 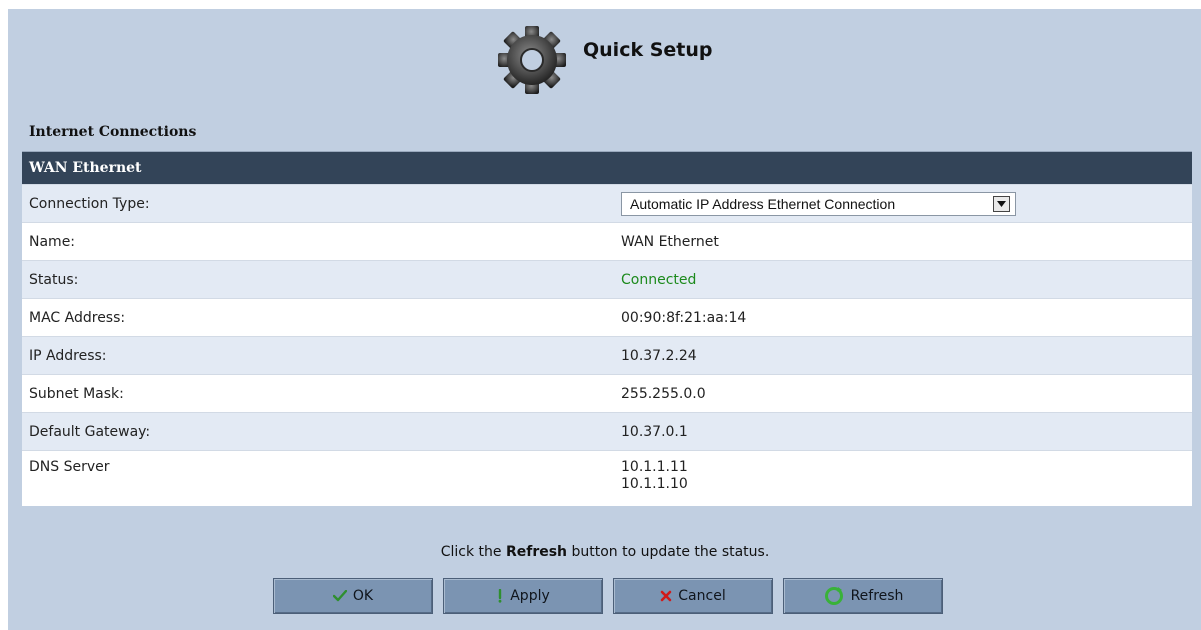 I want to click on refresh-button: Refresh, so click(x=863, y=596).